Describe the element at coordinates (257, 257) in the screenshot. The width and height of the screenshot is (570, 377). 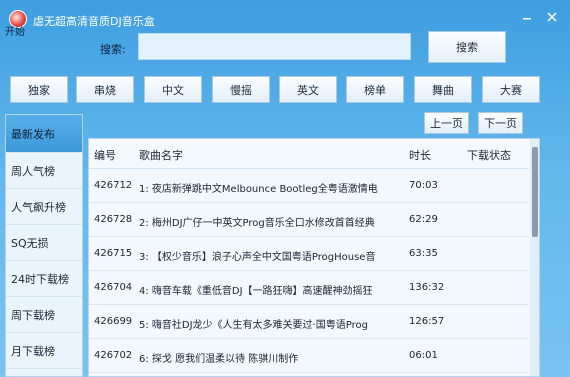
I see `song-name: 3: 【权少音乐】浪子心声全中文国粤语ProgHouse音` at that location.